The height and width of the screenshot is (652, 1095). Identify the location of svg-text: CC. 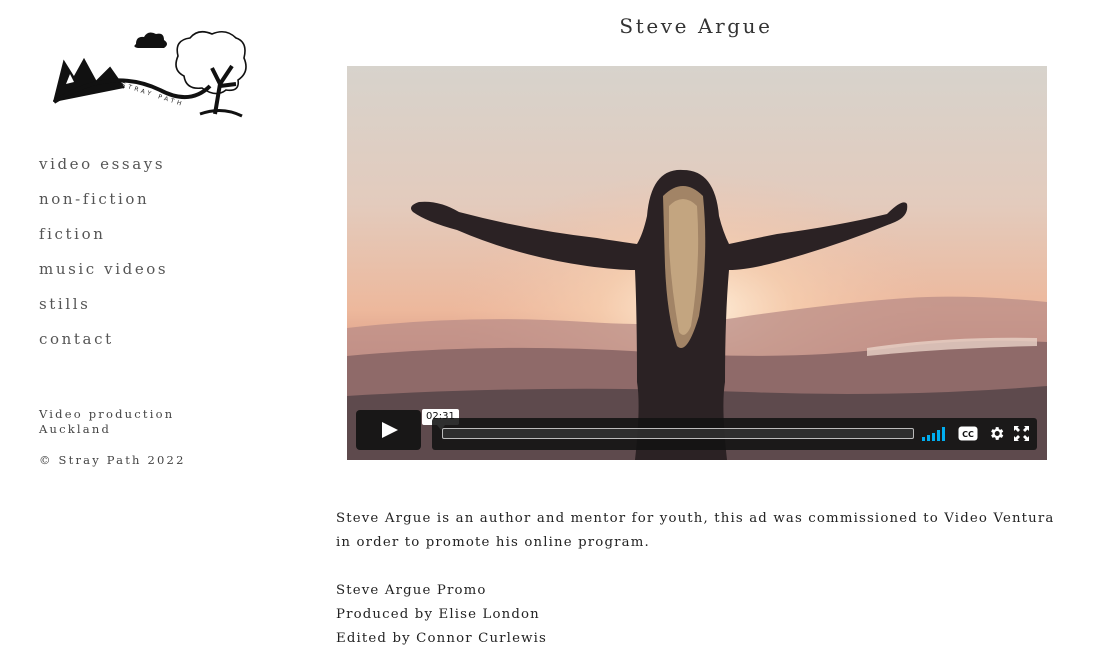
(968, 434).